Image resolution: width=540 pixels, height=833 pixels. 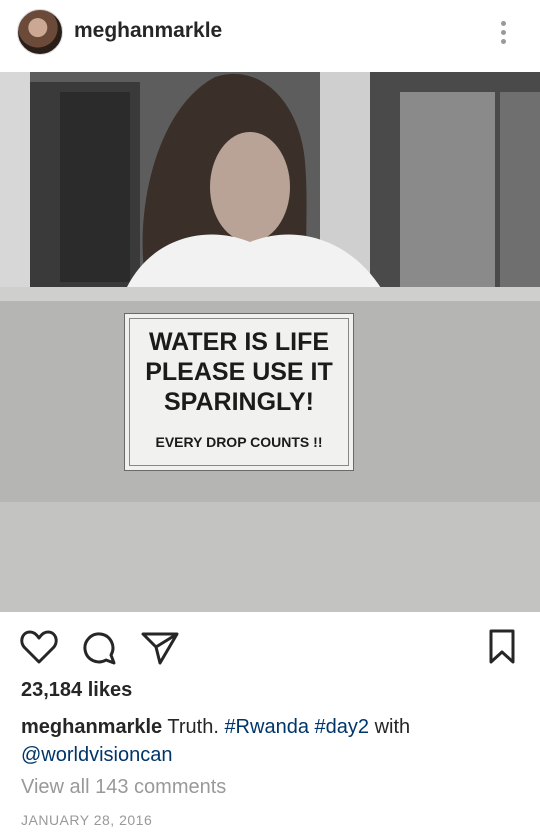 What do you see at coordinates (123, 787) in the screenshot?
I see `view-all-comments-link: View all 143 comments` at bounding box center [123, 787].